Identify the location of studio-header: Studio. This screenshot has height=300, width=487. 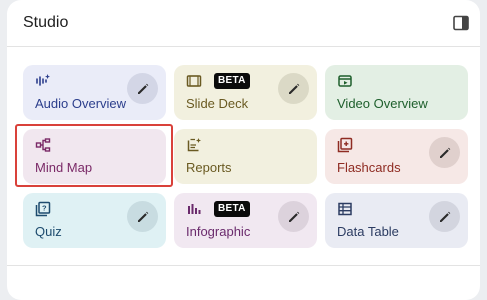
(243, 23).